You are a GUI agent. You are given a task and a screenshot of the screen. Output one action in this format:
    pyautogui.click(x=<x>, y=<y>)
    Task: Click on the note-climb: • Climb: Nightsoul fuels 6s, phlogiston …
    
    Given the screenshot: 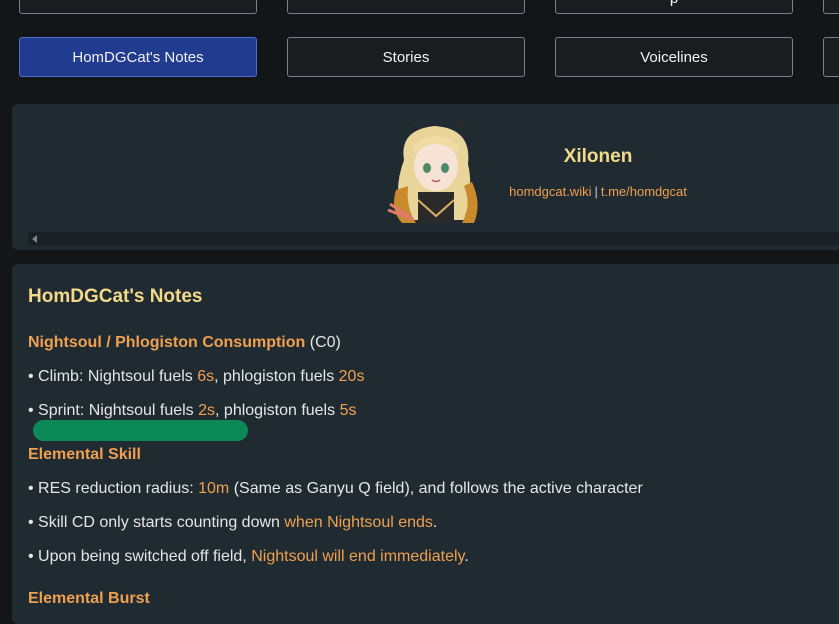 What is the action you would take?
    pyautogui.click(x=196, y=377)
    